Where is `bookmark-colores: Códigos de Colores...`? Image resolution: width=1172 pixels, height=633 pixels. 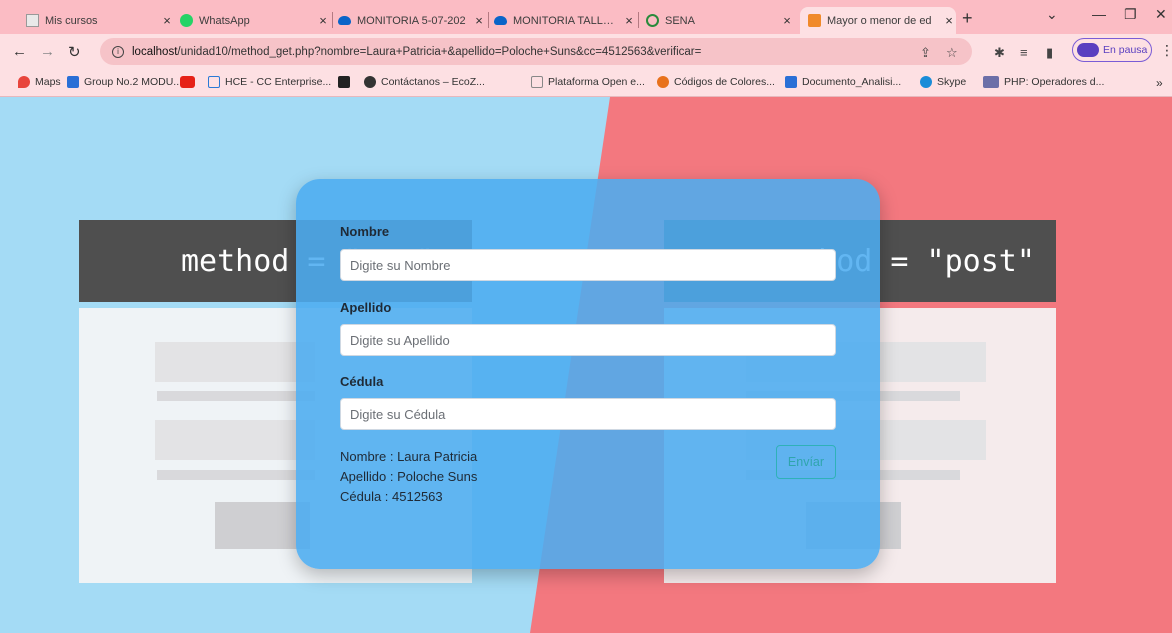 bookmark-colores: Códigos de Colores... is located at coordinates (716, 82).